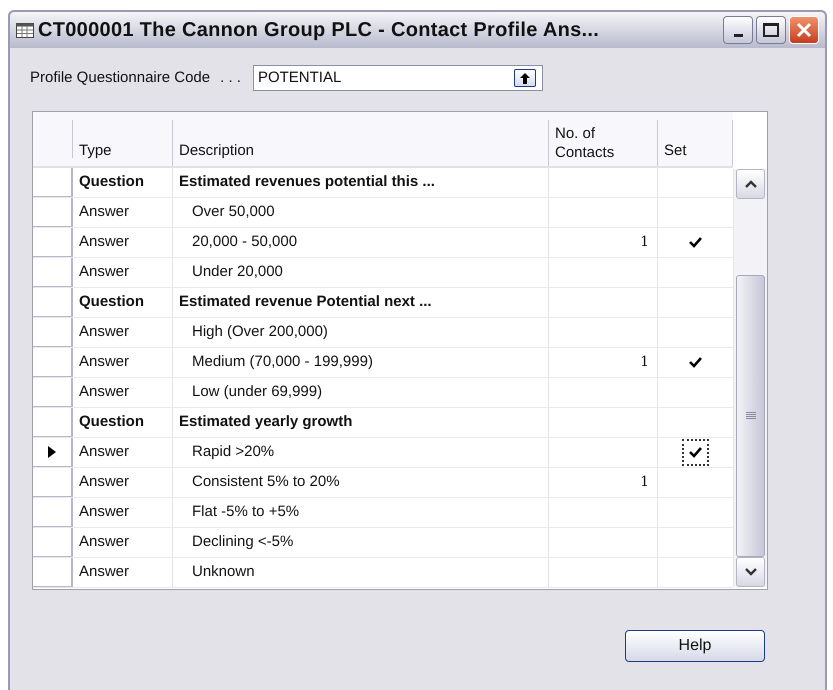 This screenshot has width=833, height=690. I want to click on table-cell: Consistent 5% to 20%, so click(361, 482).